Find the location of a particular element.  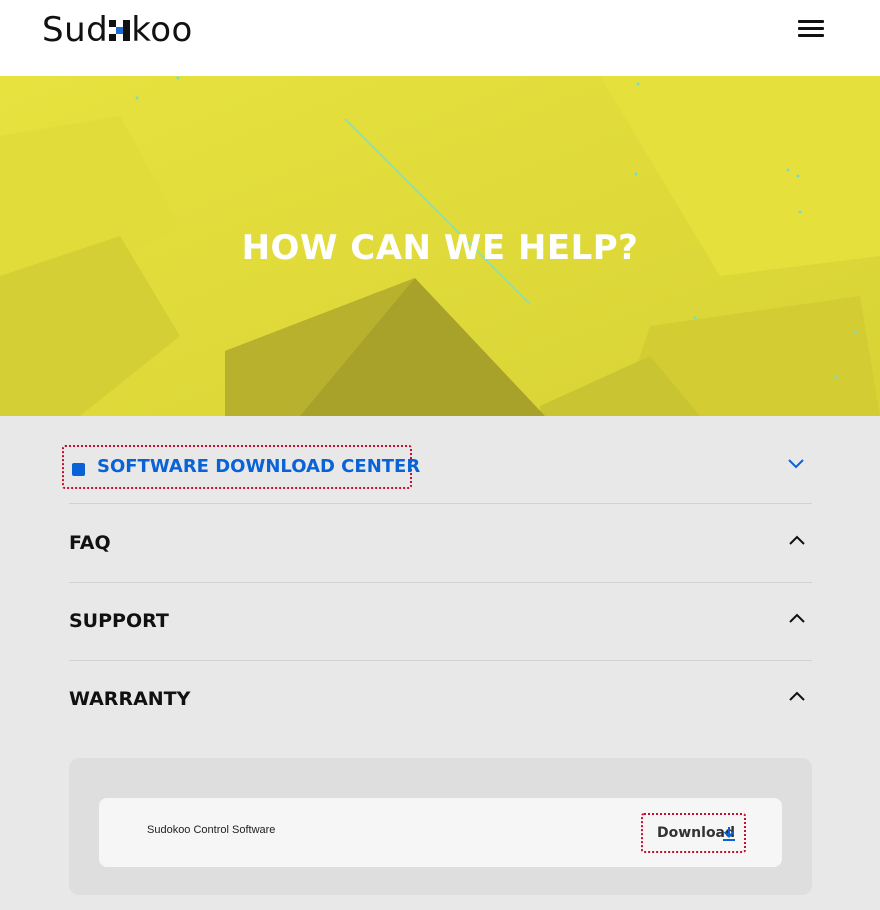

site-header: Sud koo is located at coordinates (440, 38).